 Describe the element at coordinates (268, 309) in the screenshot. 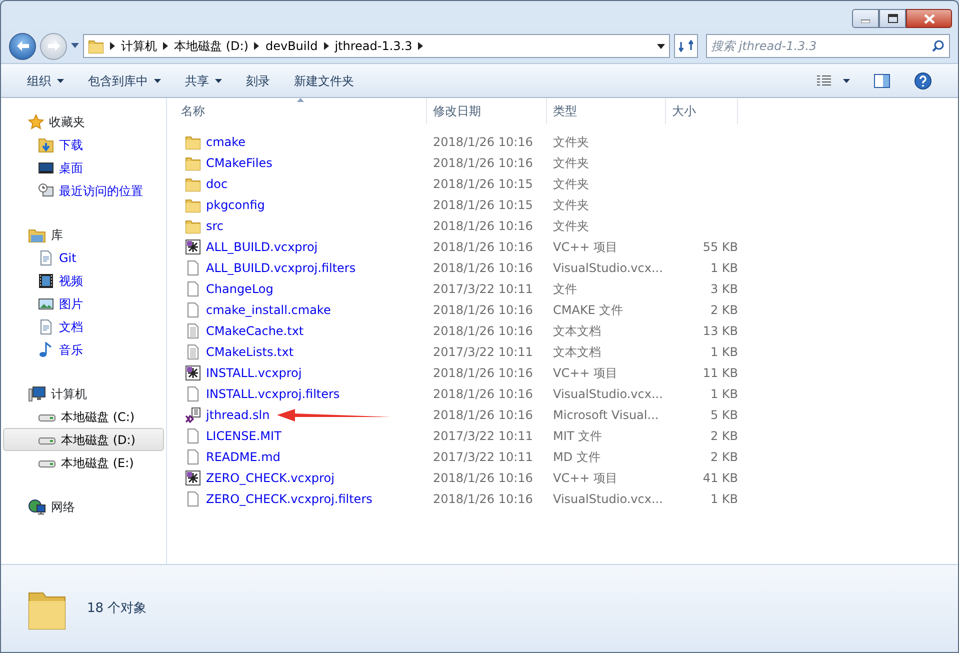

I see `file-name: cmake_install.cmake` at that location.